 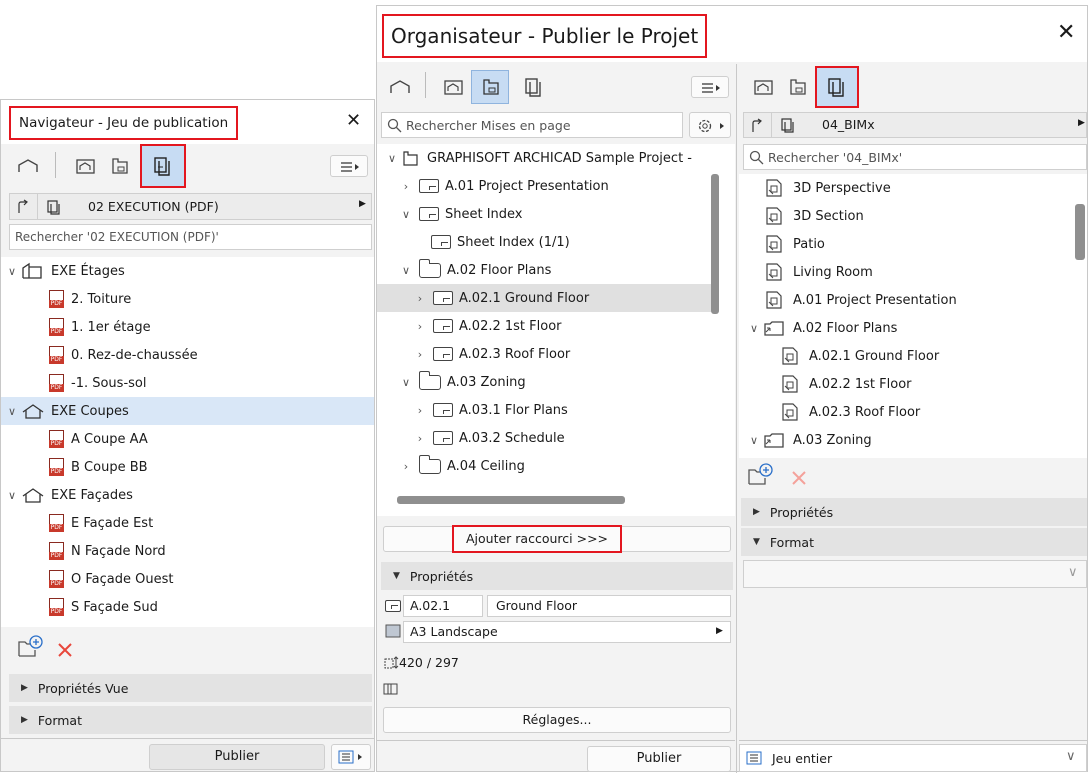 What do you see at coordinates (556, 410) in the screenshot?
I see `tree-row: › A.03.1 Flor Plans` at bounding box center [556, 410].